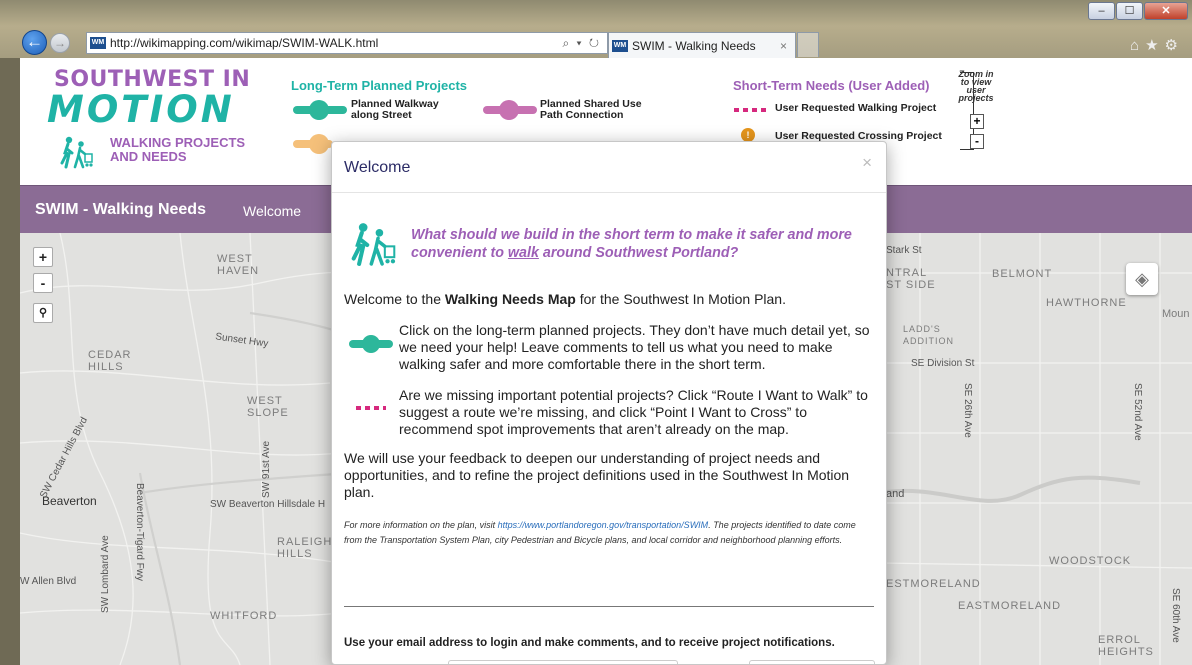 The image size is (1192, 665). I want to click on layers-icon: ◈, so click(1142, 279).